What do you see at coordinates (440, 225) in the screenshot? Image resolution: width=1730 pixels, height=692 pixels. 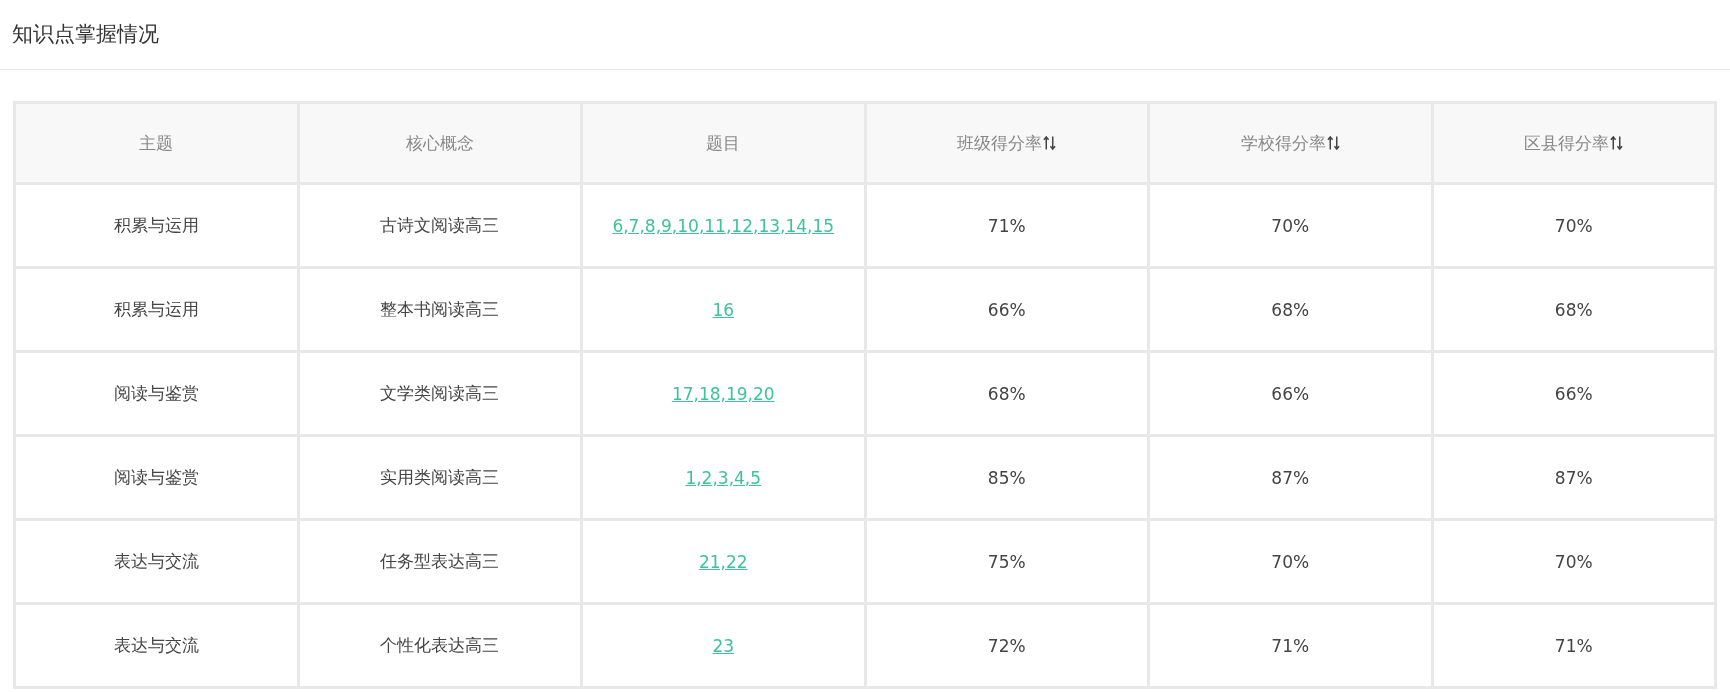 I see `table-cell: 古诗文阅读高三` at bounding box center [440, 225].